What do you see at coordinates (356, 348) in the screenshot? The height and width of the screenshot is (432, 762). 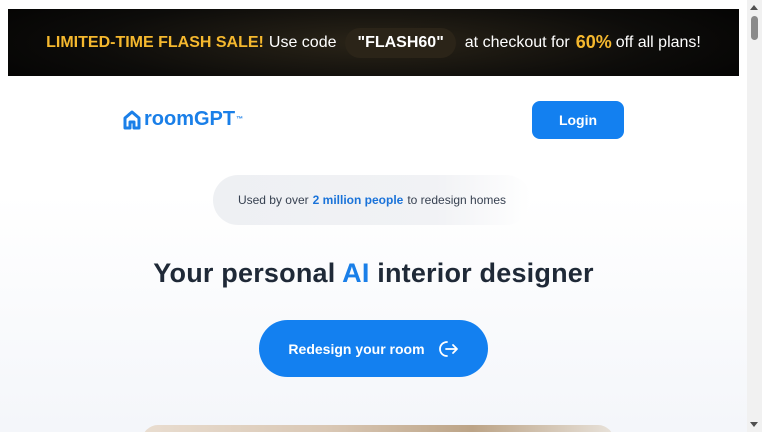 I see `redesign-room-label: Redesign your room` at bounding box center [356, 348].